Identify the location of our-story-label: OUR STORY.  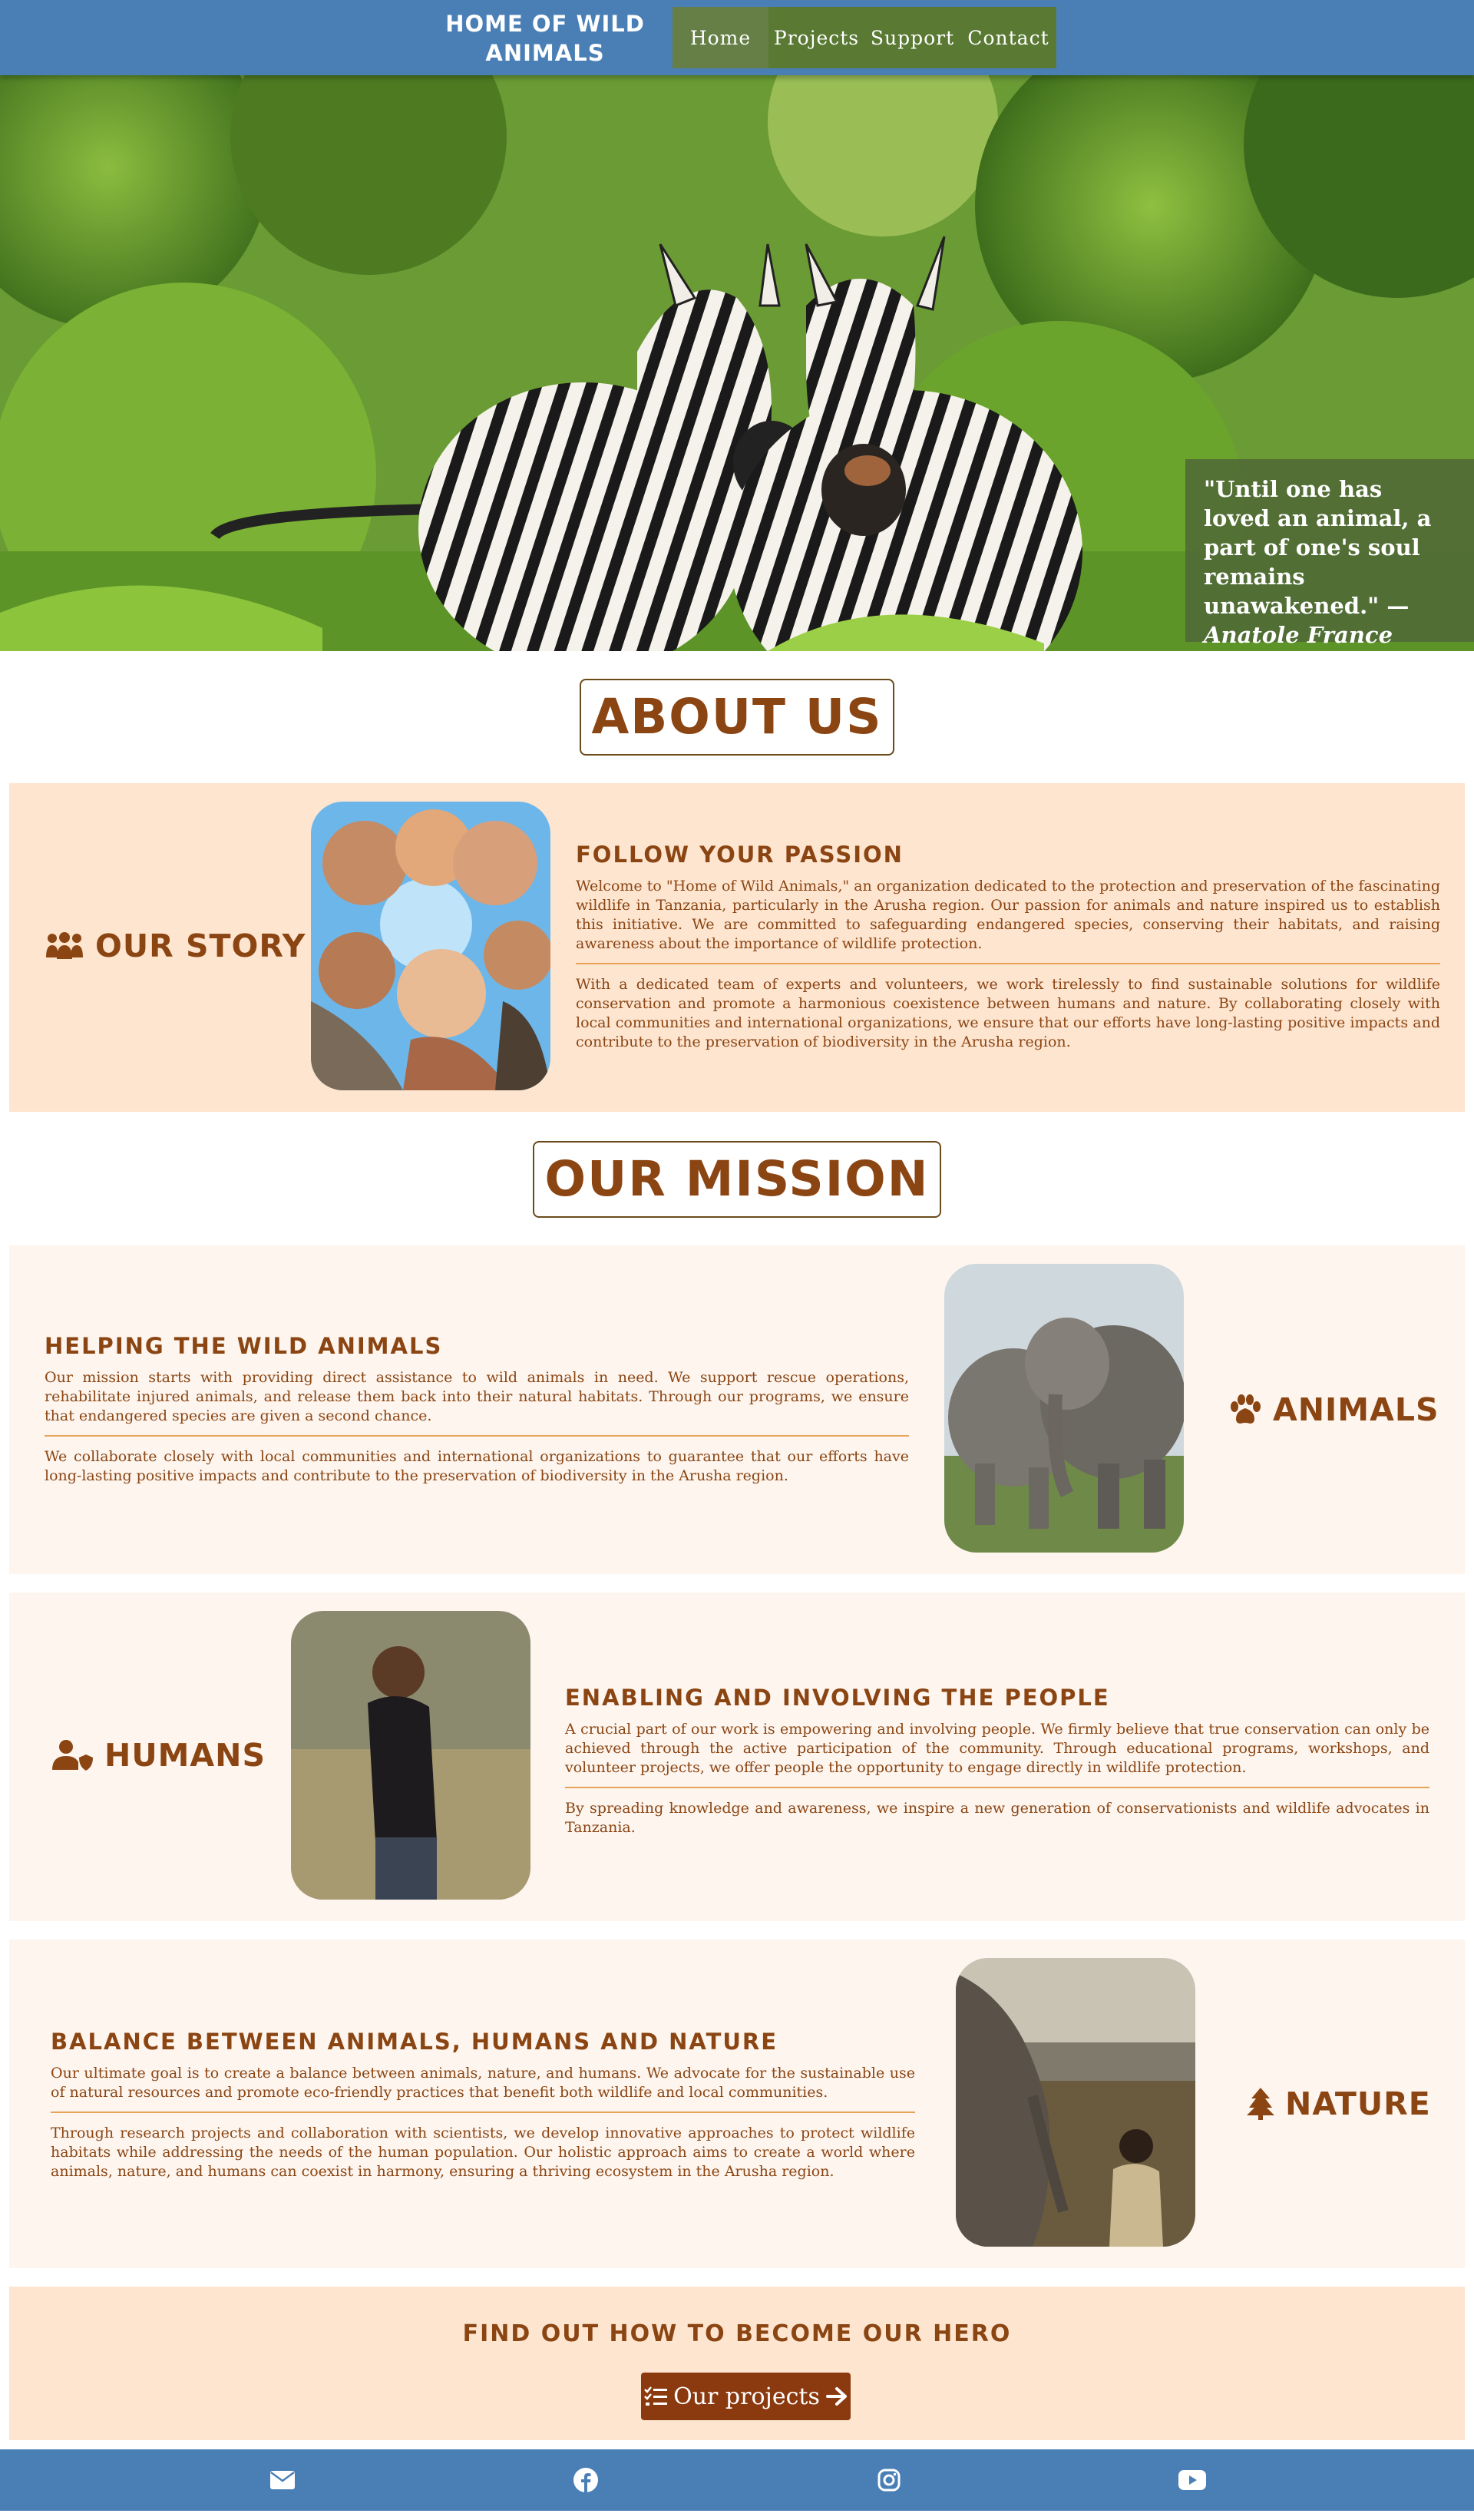
(175, 946).